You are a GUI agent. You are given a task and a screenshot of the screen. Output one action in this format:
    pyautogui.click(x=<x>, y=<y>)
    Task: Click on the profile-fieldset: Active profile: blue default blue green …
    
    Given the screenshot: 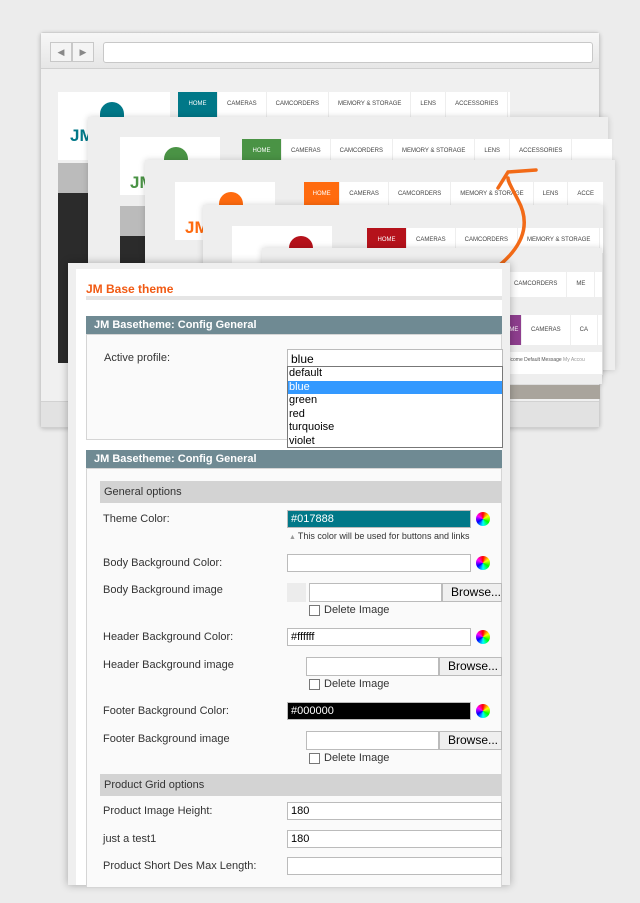 What is the action you would take?
    pyautogui.click(x=294, y=391)
    